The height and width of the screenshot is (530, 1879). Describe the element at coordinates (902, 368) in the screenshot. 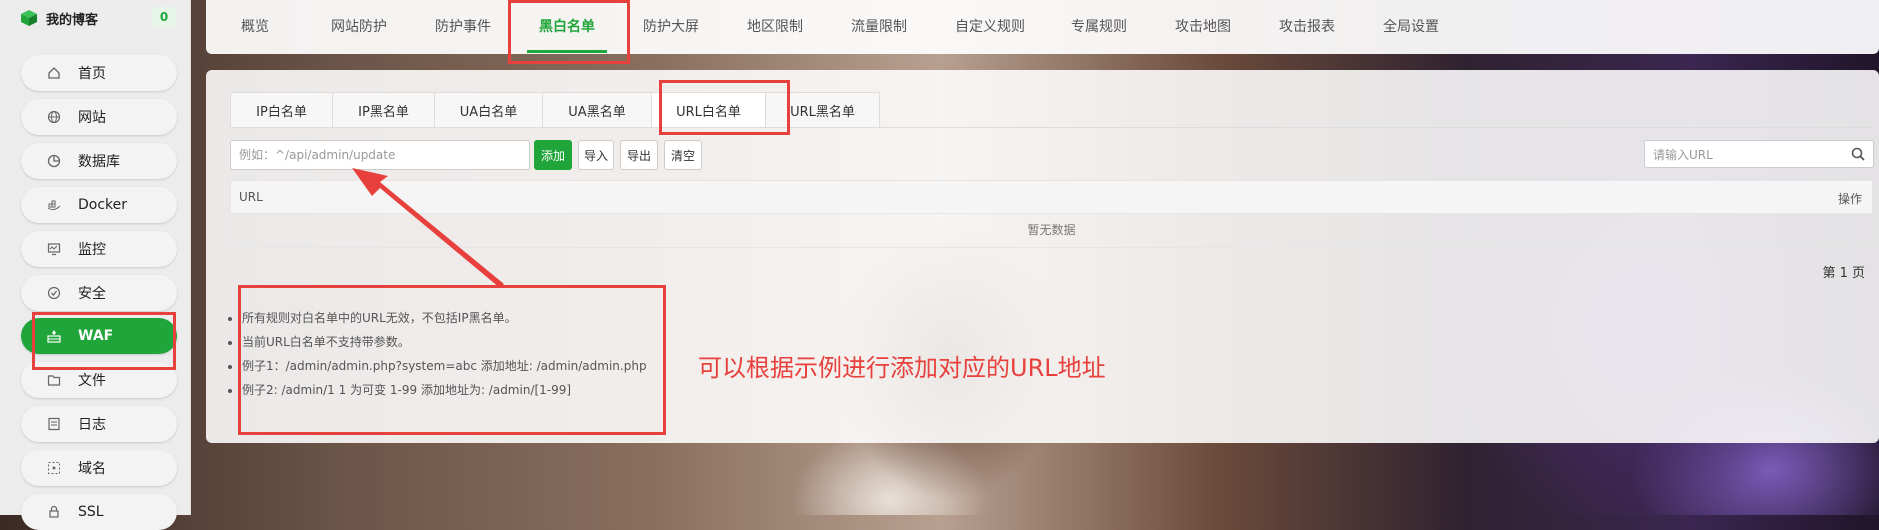

I see `annotation-text: 可以根据示例进行添加对应的URL地址` at that location.